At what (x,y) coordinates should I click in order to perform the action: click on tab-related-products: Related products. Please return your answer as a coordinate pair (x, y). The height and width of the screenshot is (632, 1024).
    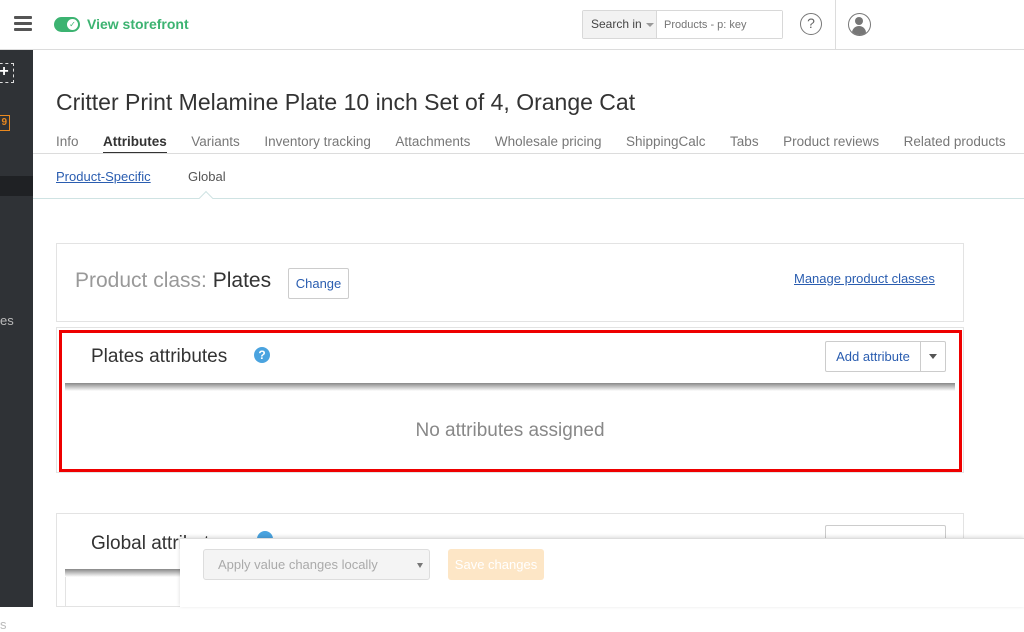
    Looking at the image, I should click on (955, 144).